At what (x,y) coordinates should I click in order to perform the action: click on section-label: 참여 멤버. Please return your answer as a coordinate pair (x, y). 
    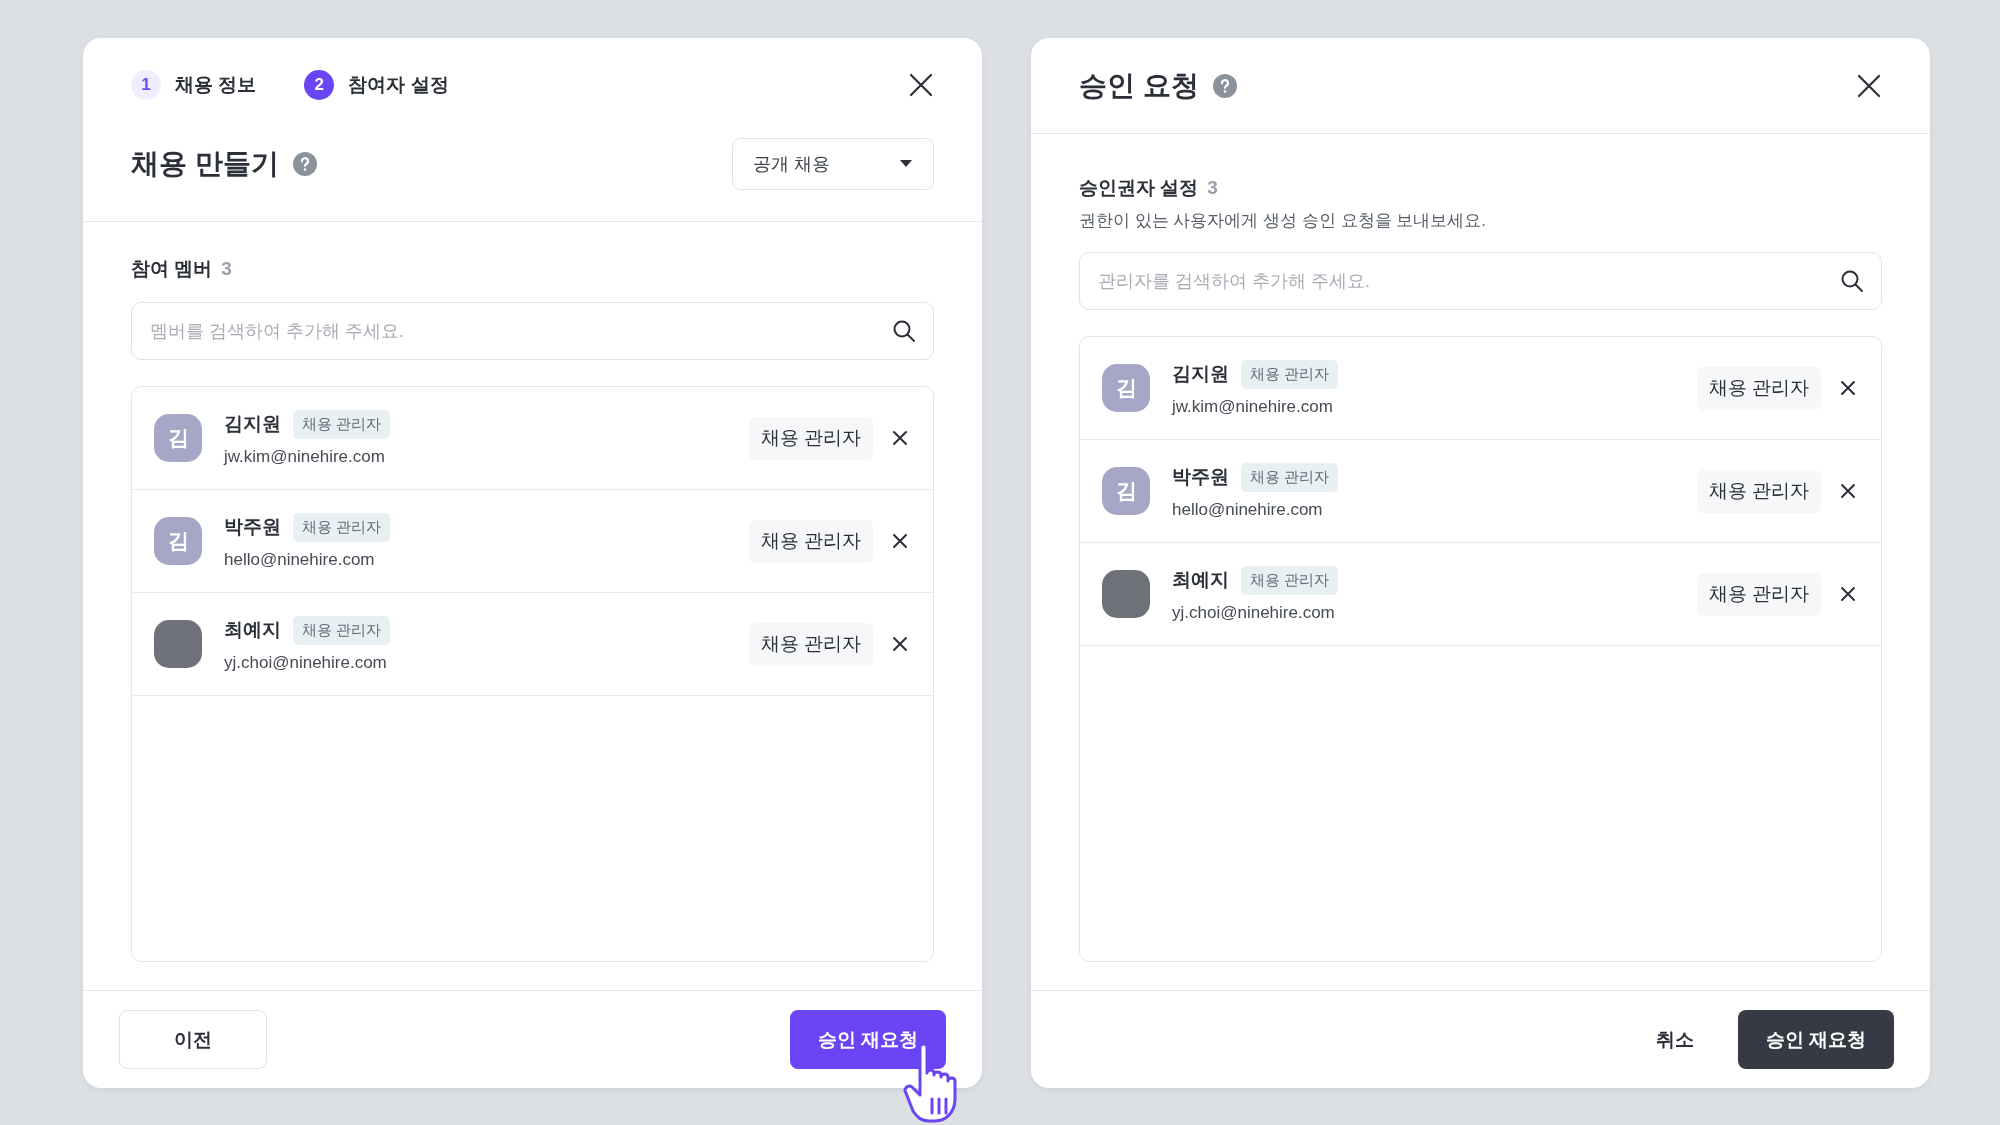
    Looking at the image, I should click on (172, 269).